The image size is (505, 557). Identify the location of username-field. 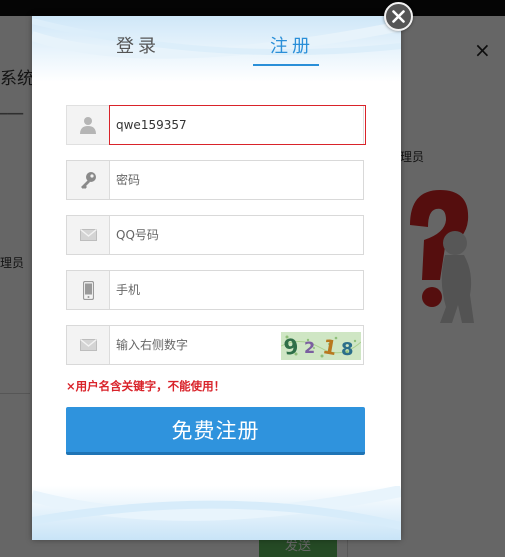
(216, 125).